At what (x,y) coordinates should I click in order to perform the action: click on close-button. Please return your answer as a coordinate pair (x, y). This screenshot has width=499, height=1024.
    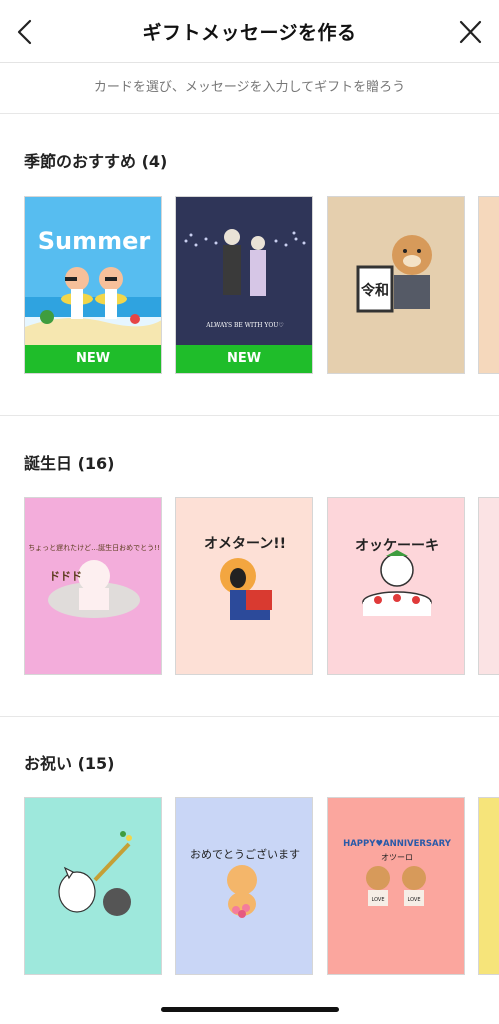
    Looking at the image, I should click on (470, 32).